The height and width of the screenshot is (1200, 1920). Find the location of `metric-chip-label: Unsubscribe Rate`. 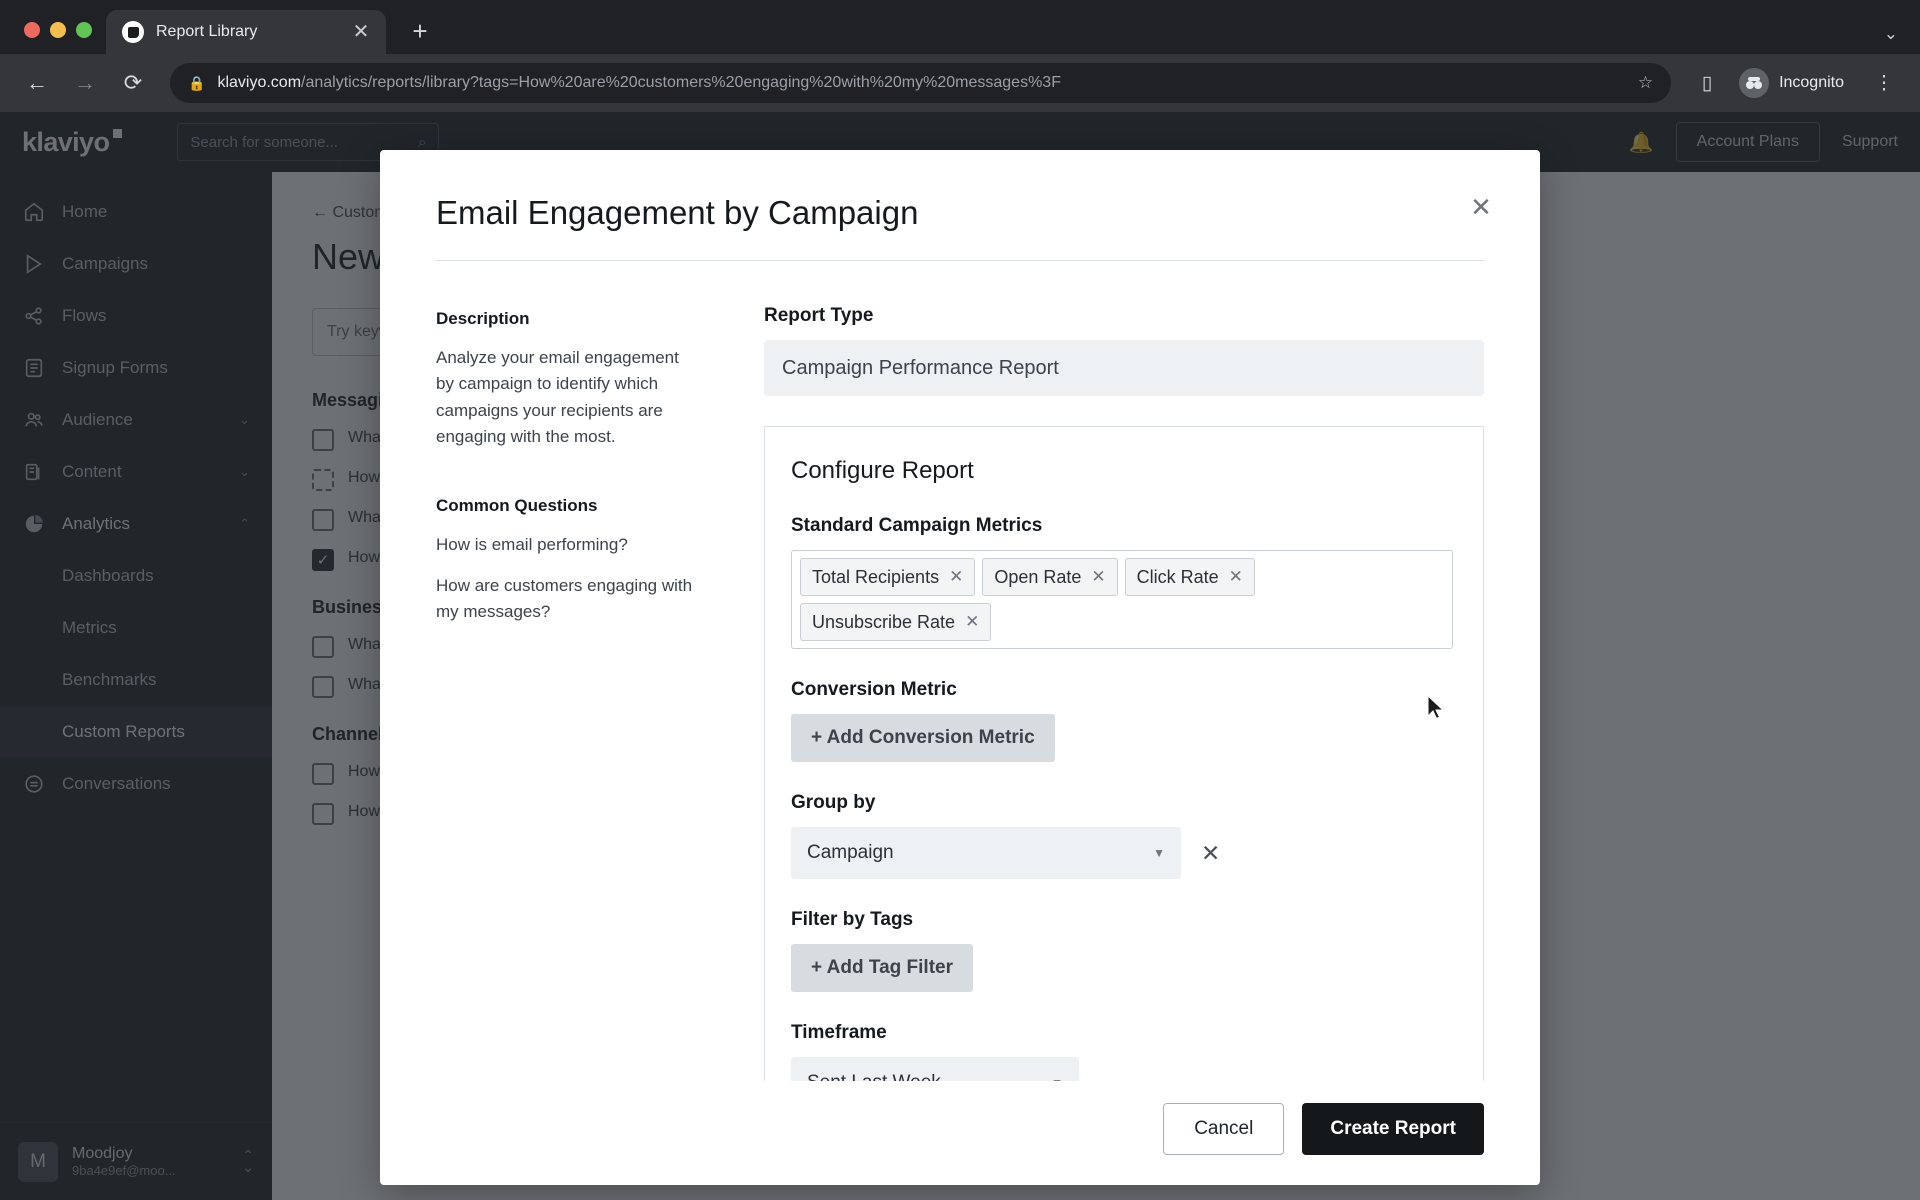

metric-chip-label: Unsubscribe Rate is located at coordinates (884, 621).